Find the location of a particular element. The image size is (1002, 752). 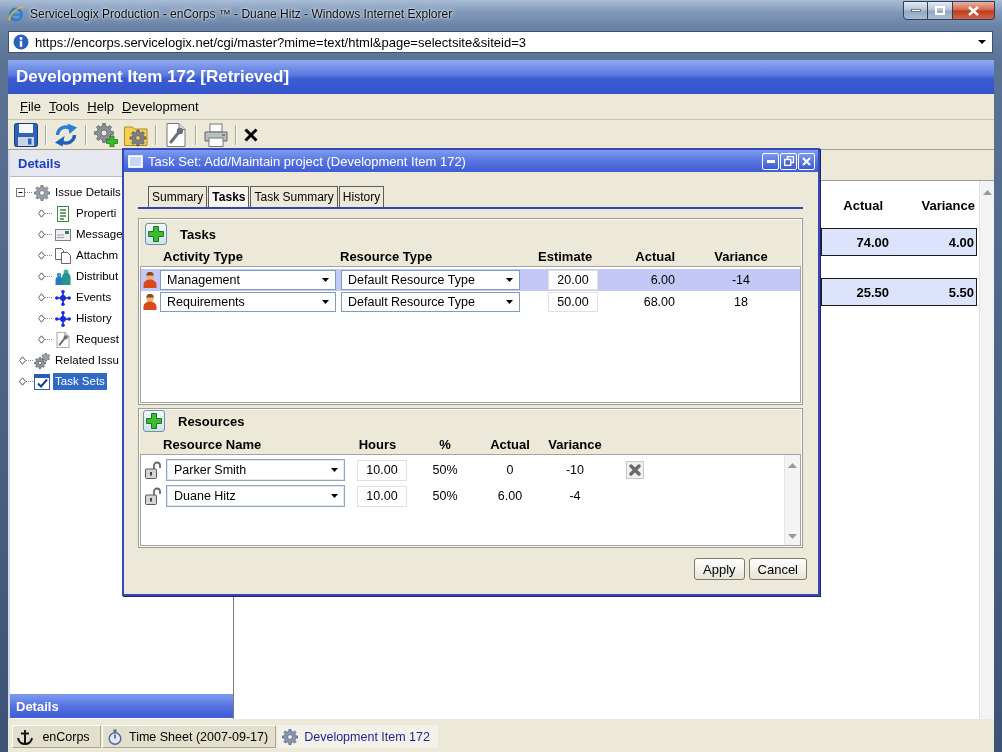

column-header: % is located at coordinates (445, 444).